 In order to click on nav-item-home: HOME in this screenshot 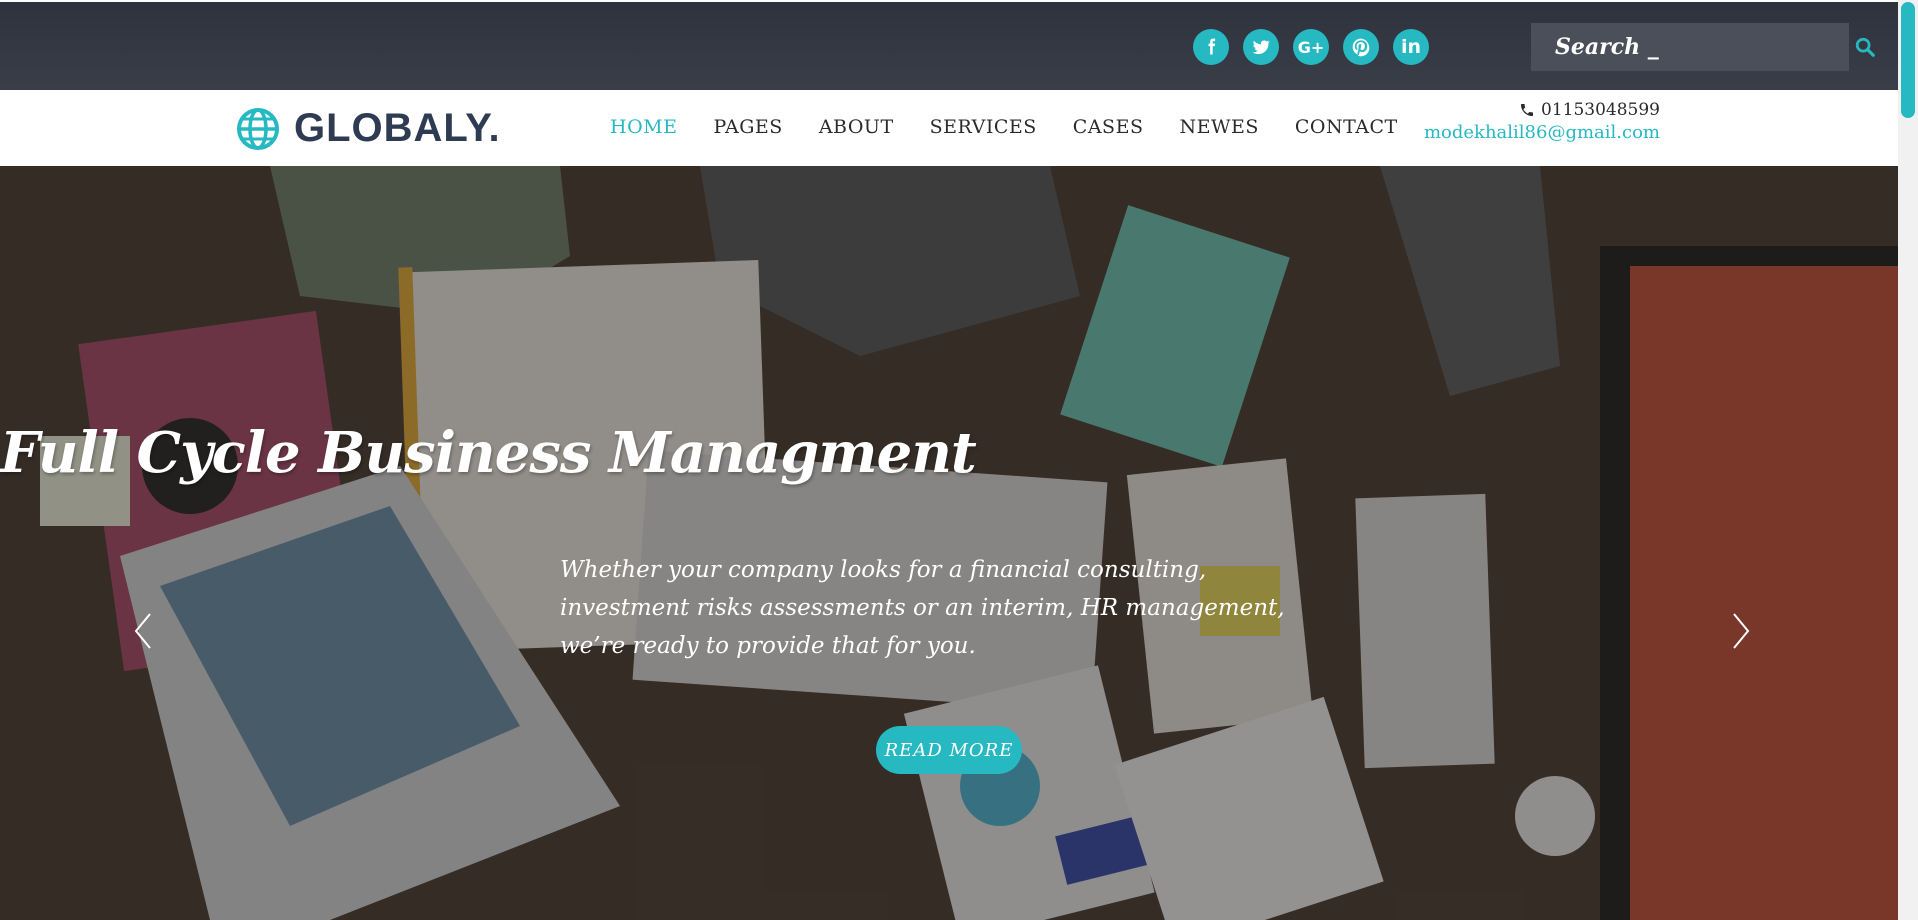, I will do `click(643, 127)`.